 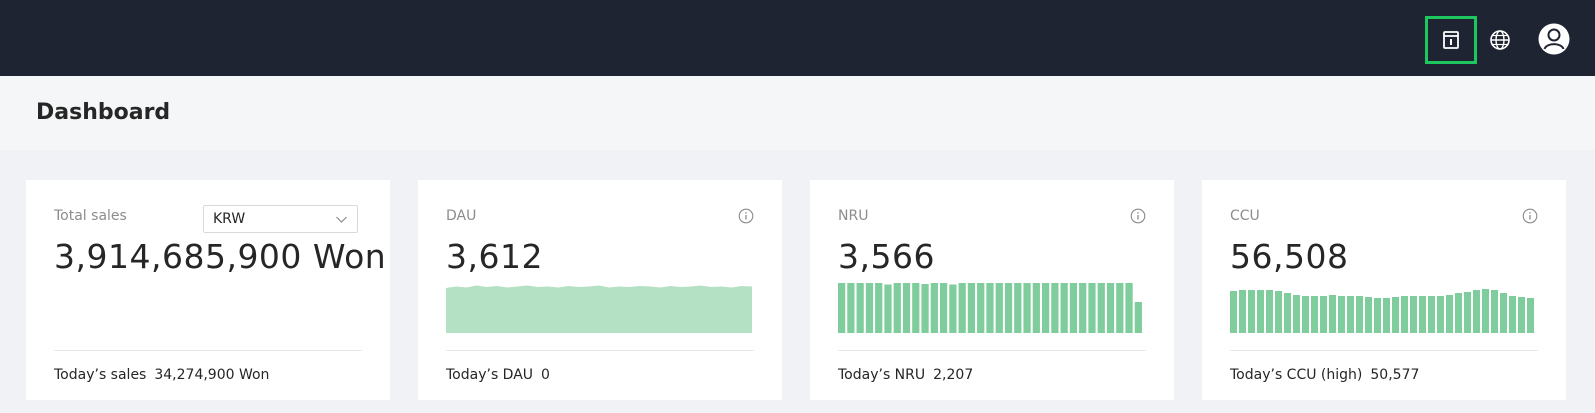 I want to click on document-info-button, so click(x=1451, y=40).